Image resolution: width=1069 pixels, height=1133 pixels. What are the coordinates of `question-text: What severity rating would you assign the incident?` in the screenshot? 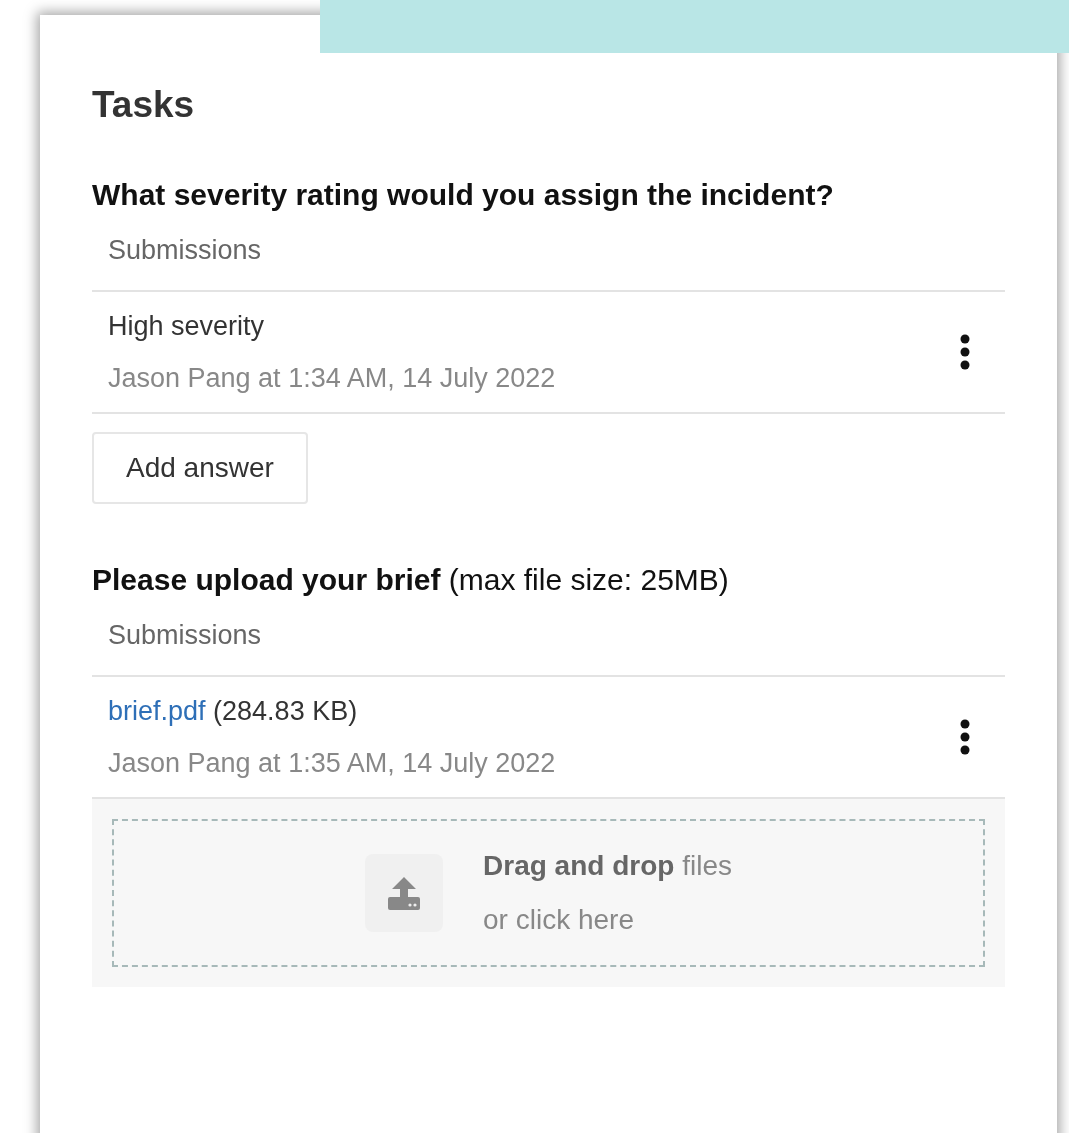 It's located at (463, 195).